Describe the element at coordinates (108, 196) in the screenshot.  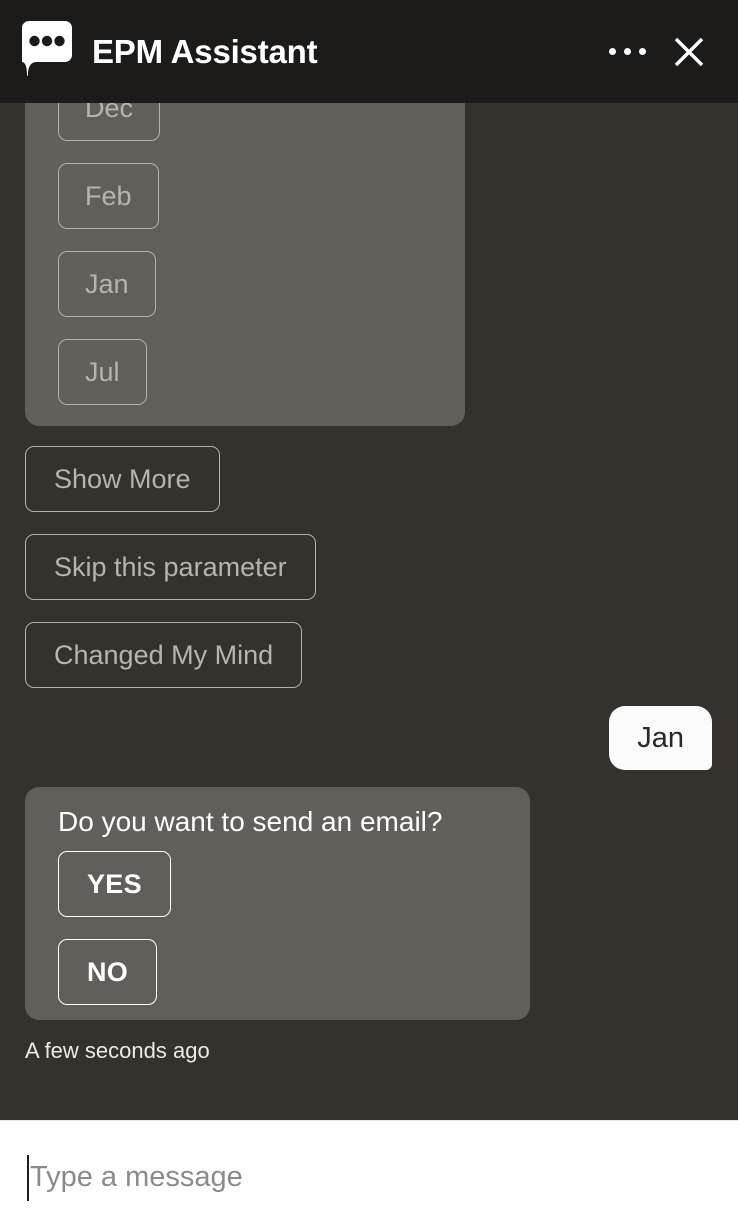
I see `month-option-chip: Feb` at that location.